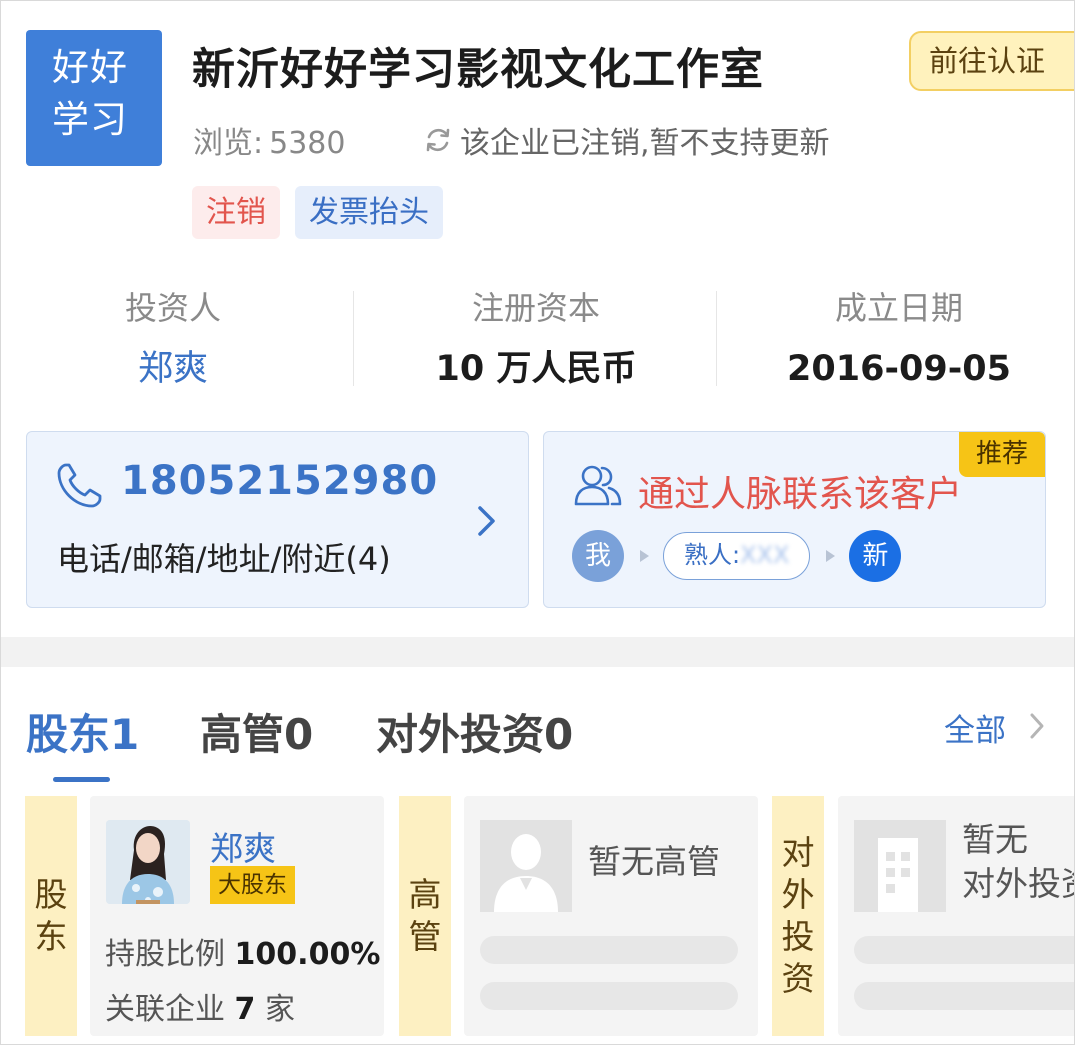 The image size is (1075, 1045). Describe the element at coordinates (900, 866) in the screenshot. I see `building-placeholder-icon` at that location.